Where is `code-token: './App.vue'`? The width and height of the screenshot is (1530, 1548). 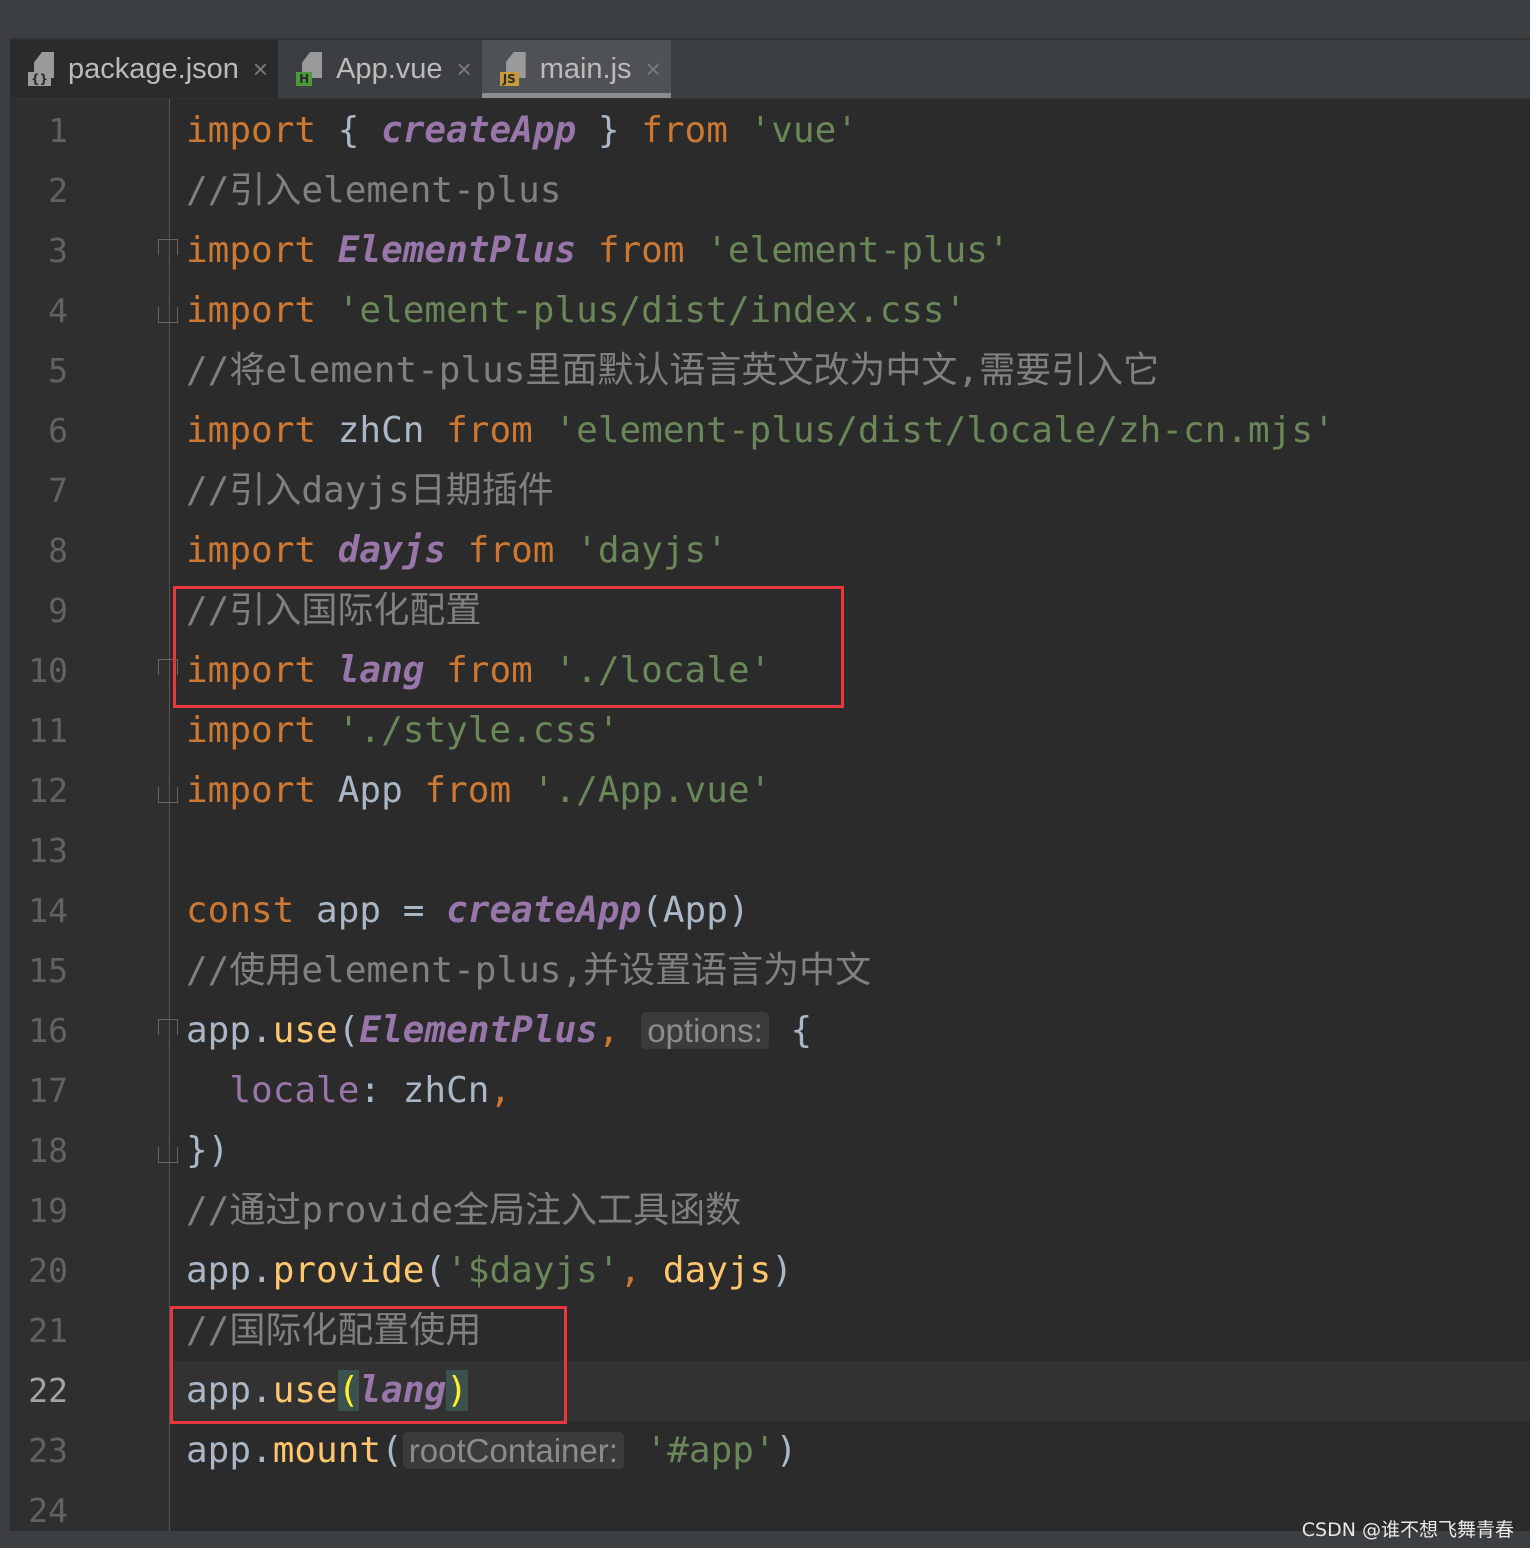 code-token: './App.vue' is located at coordinates (652, 790).